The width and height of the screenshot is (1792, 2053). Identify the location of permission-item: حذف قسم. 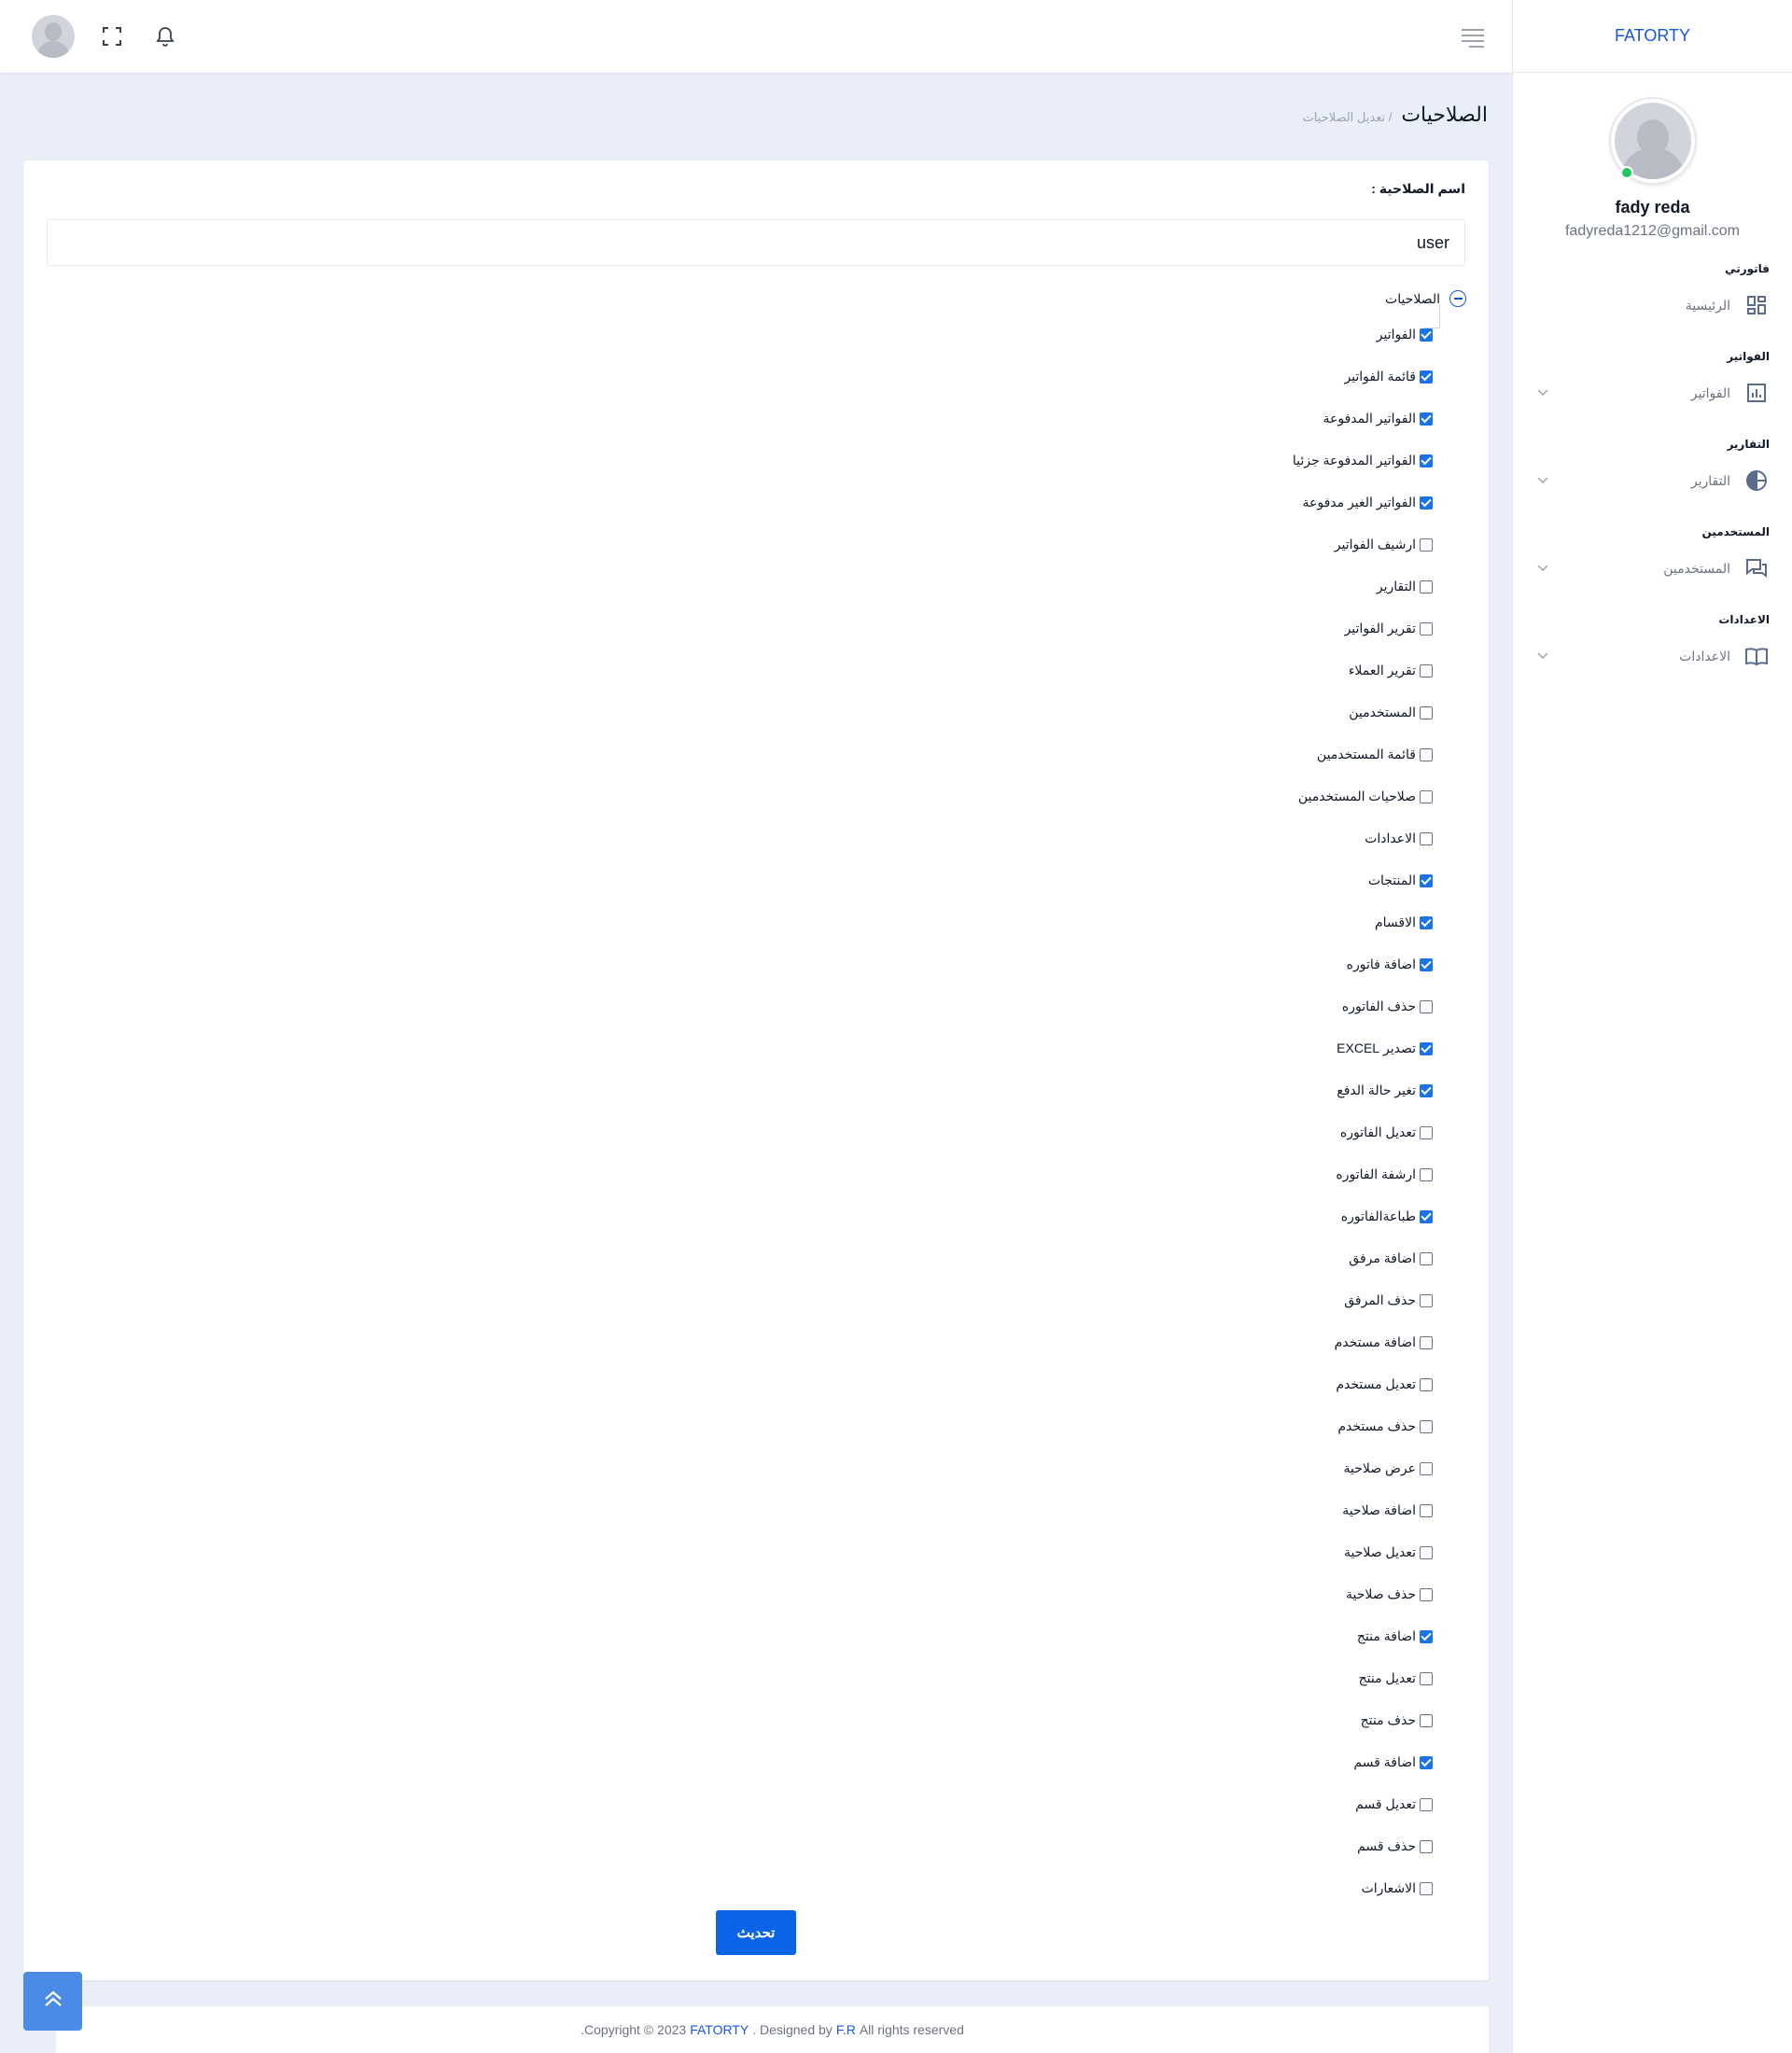
(1363, 1846).